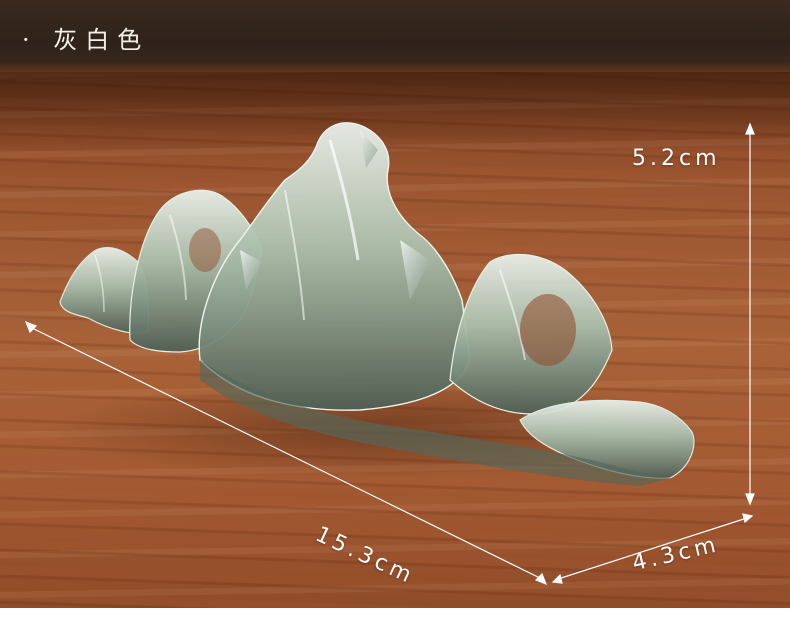  What do you see at coordinates (395, 613) in the screenshot?
I see `bottom-border` at bounding box center [395, 613].